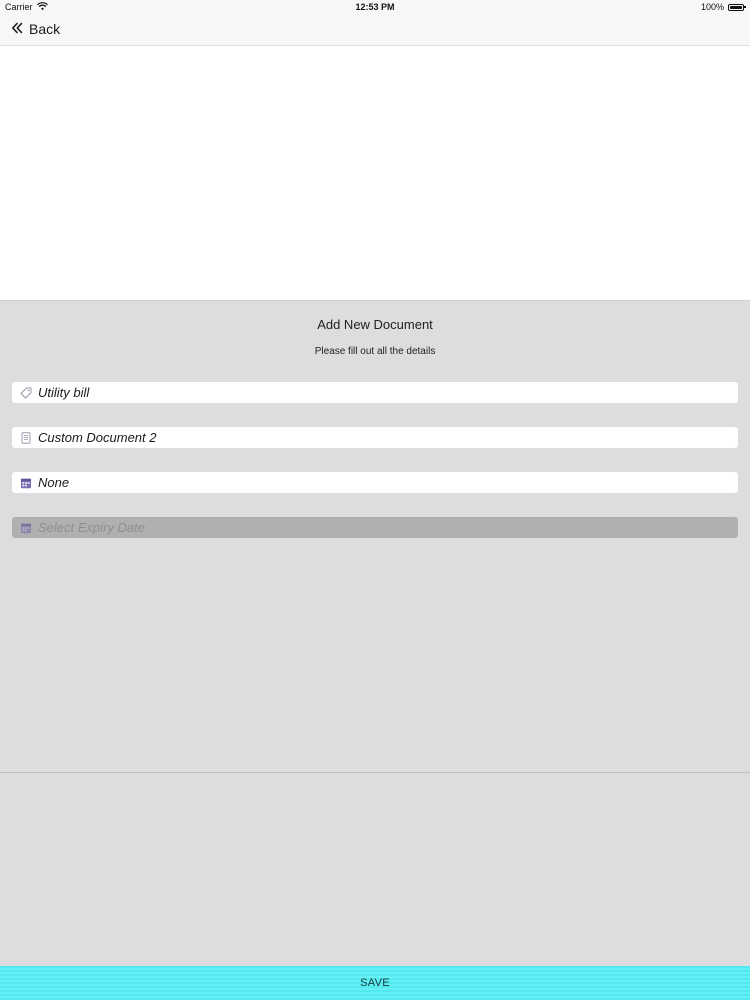 The height and width of the screenshot is (1000, 750). Describe the element at coordinates (17, 29) in the screenshot. I see `double-chevron-left-icon` at that location.